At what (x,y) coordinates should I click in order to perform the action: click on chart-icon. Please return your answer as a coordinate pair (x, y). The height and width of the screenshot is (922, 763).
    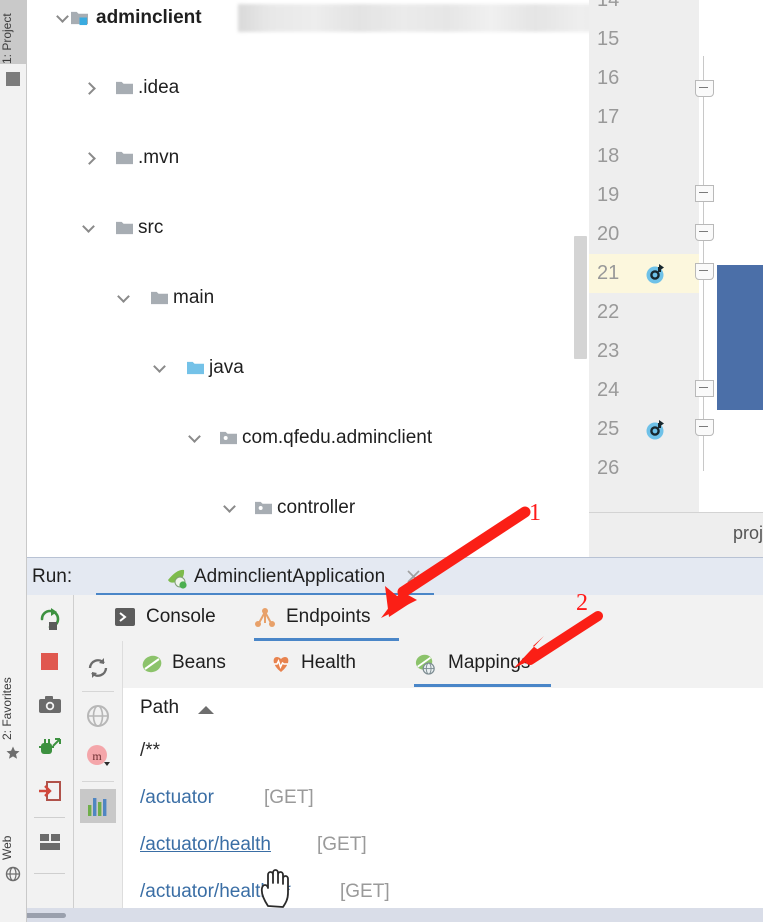
    Looking at the image, I should click on (98, 806).